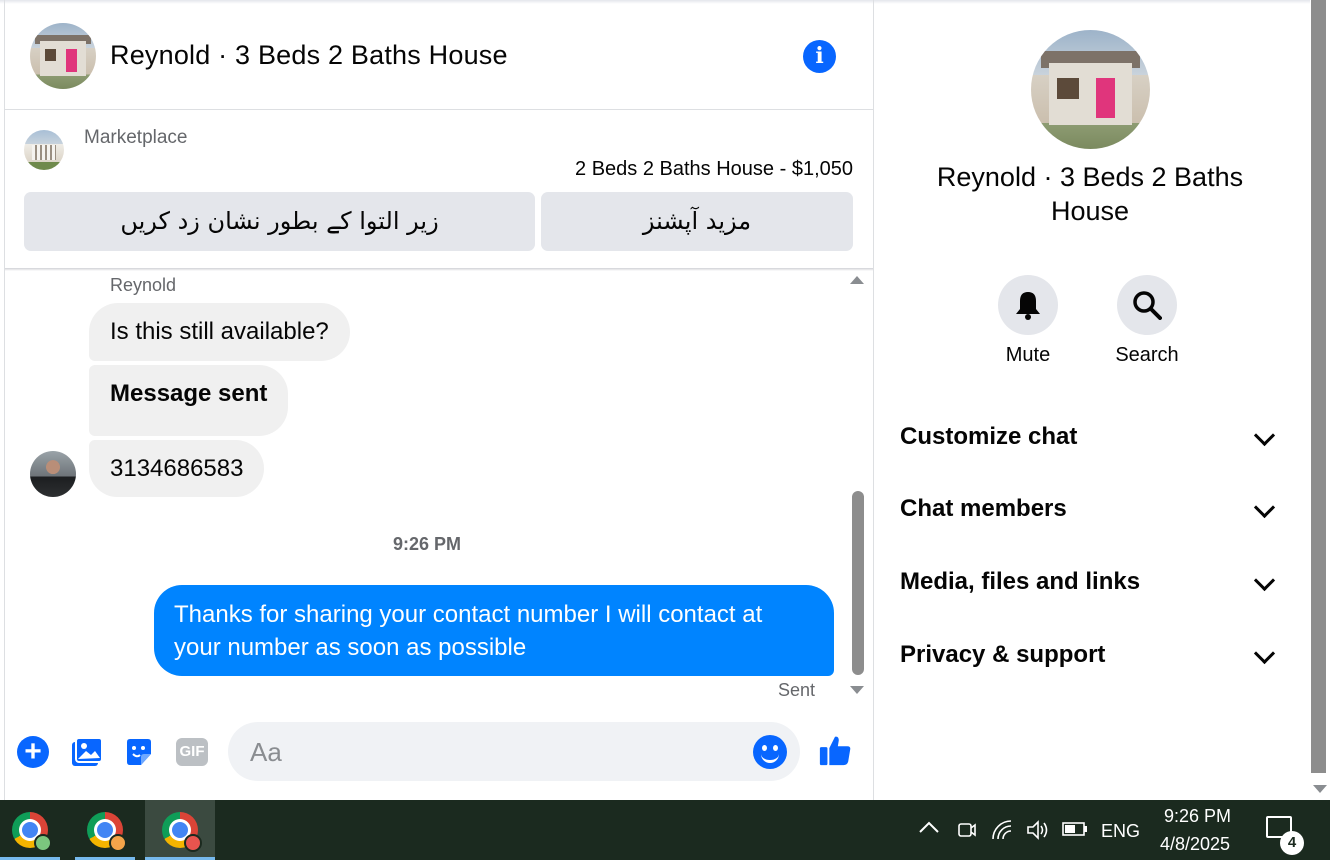  I want to click on search-button, so click(1147, 305).